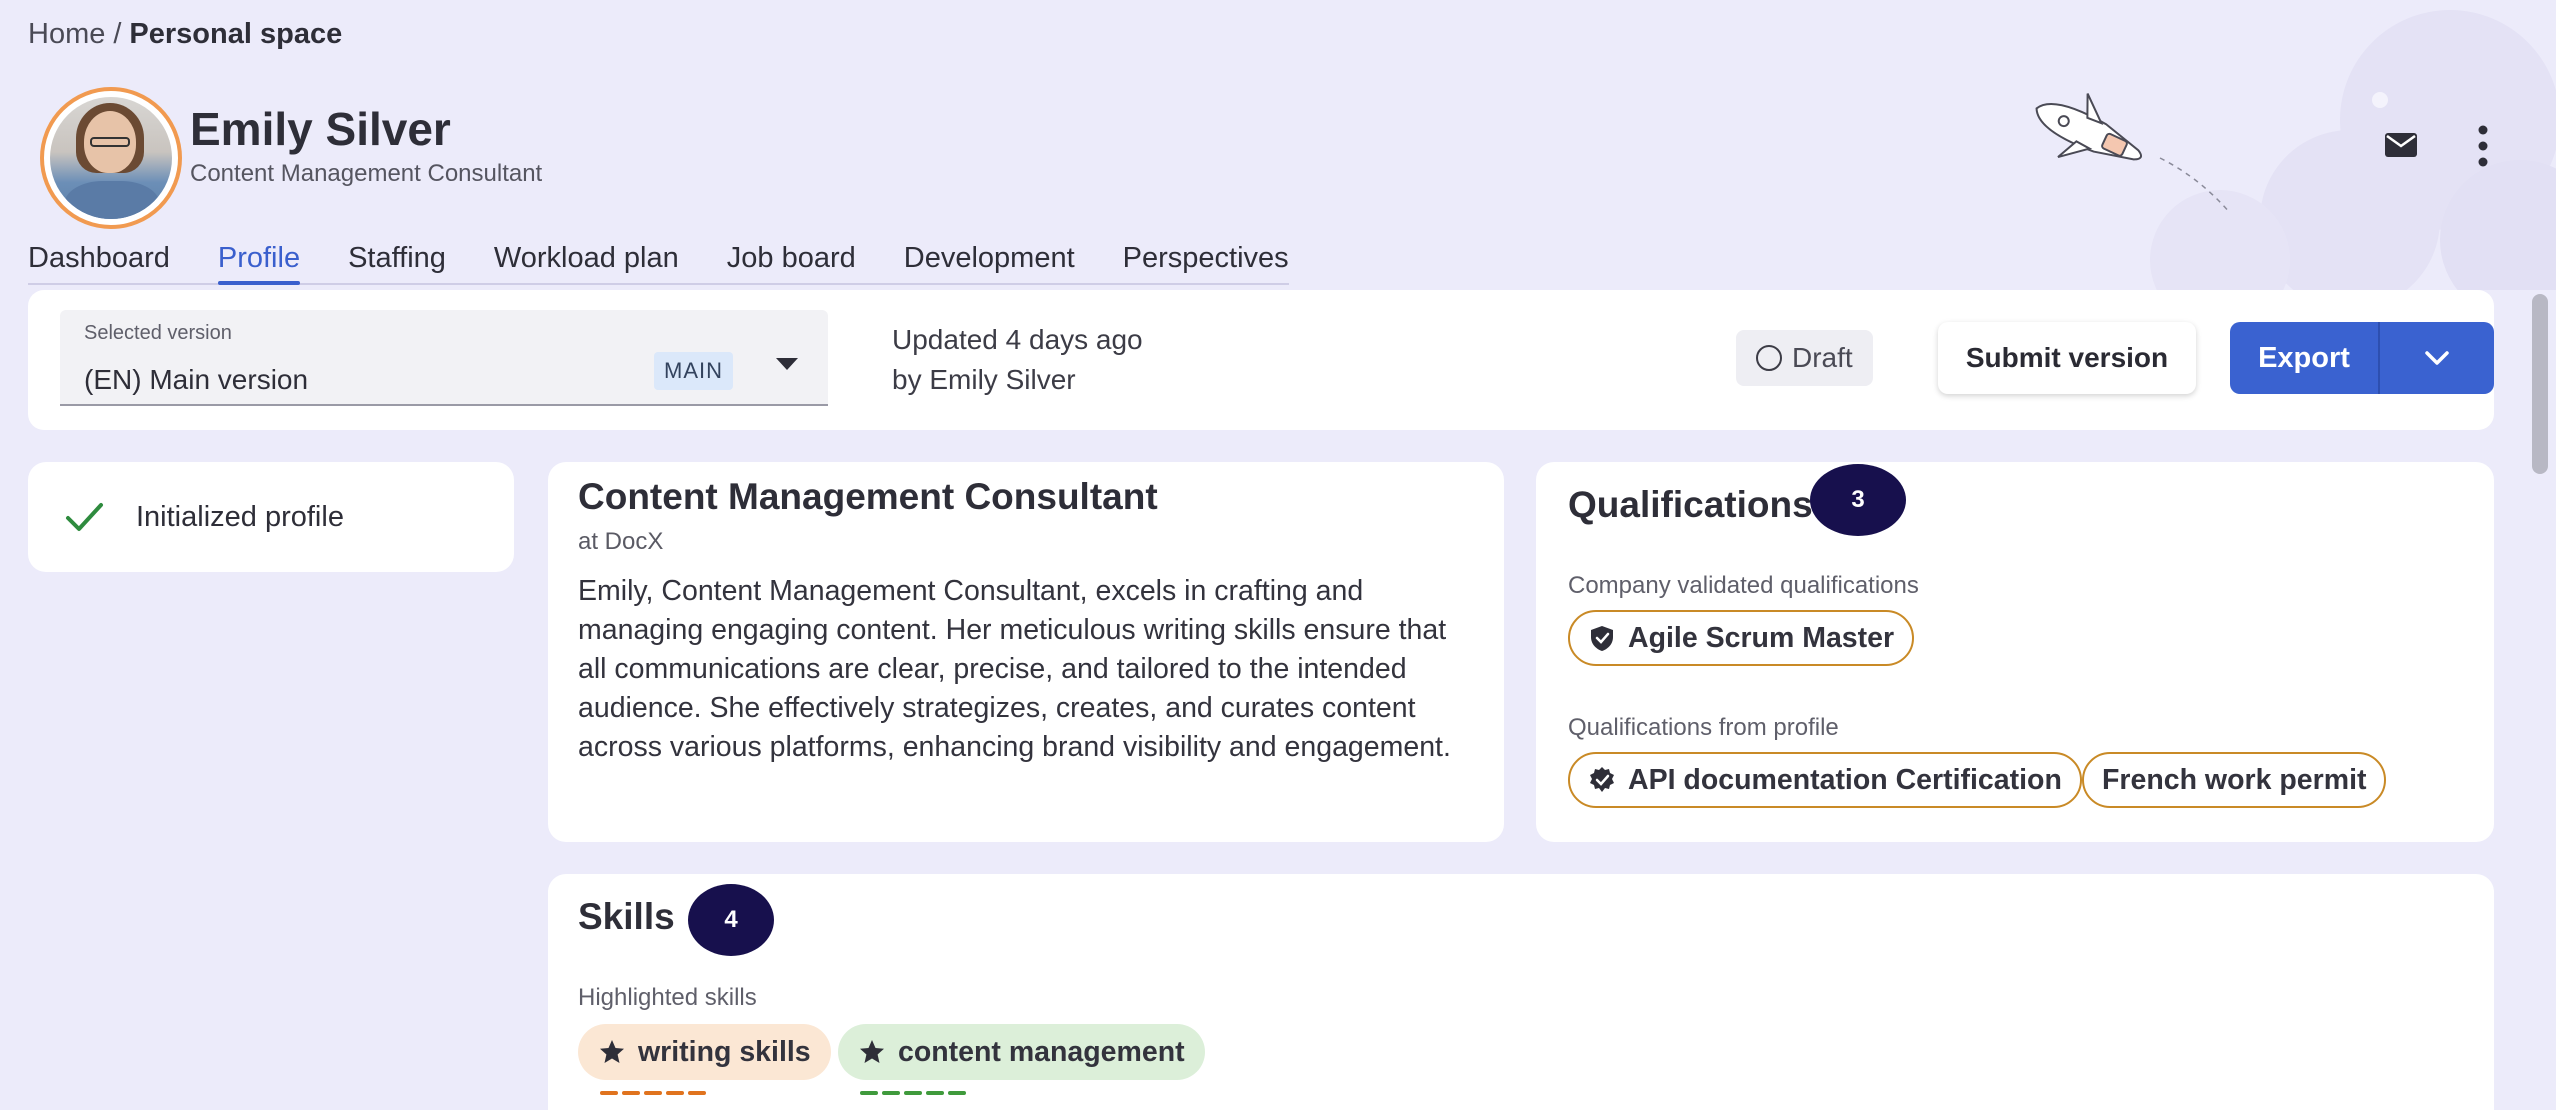 This screenshot has height=1110, width=2556. Describe the element at coordinates (621, 541) in the screenshot. I see `summary-company: at DocX` at that location.